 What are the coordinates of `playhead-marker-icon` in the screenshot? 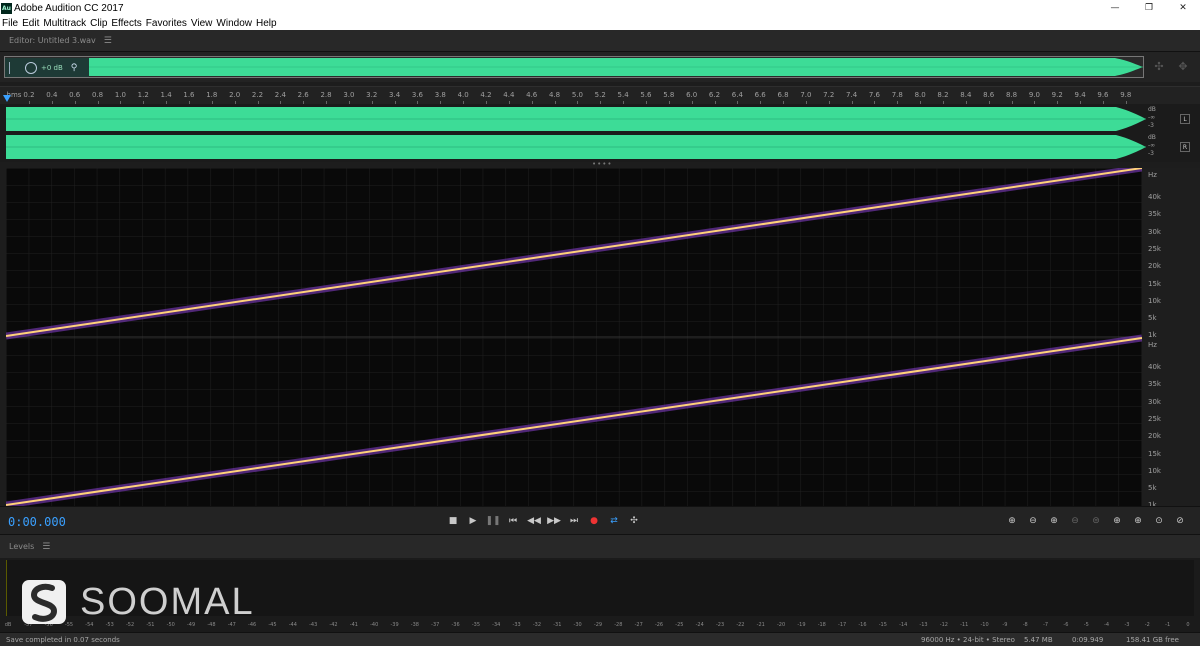 It's located at (7, 98).